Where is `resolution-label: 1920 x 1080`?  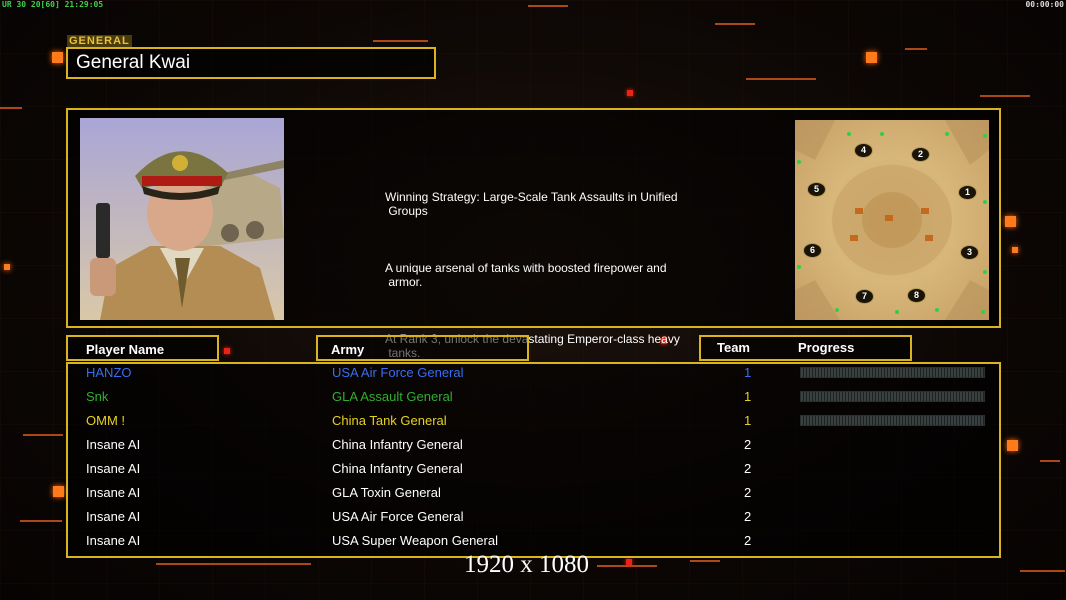
resolution-label: 1920 x 1080 is located at coordinates (526, 564).